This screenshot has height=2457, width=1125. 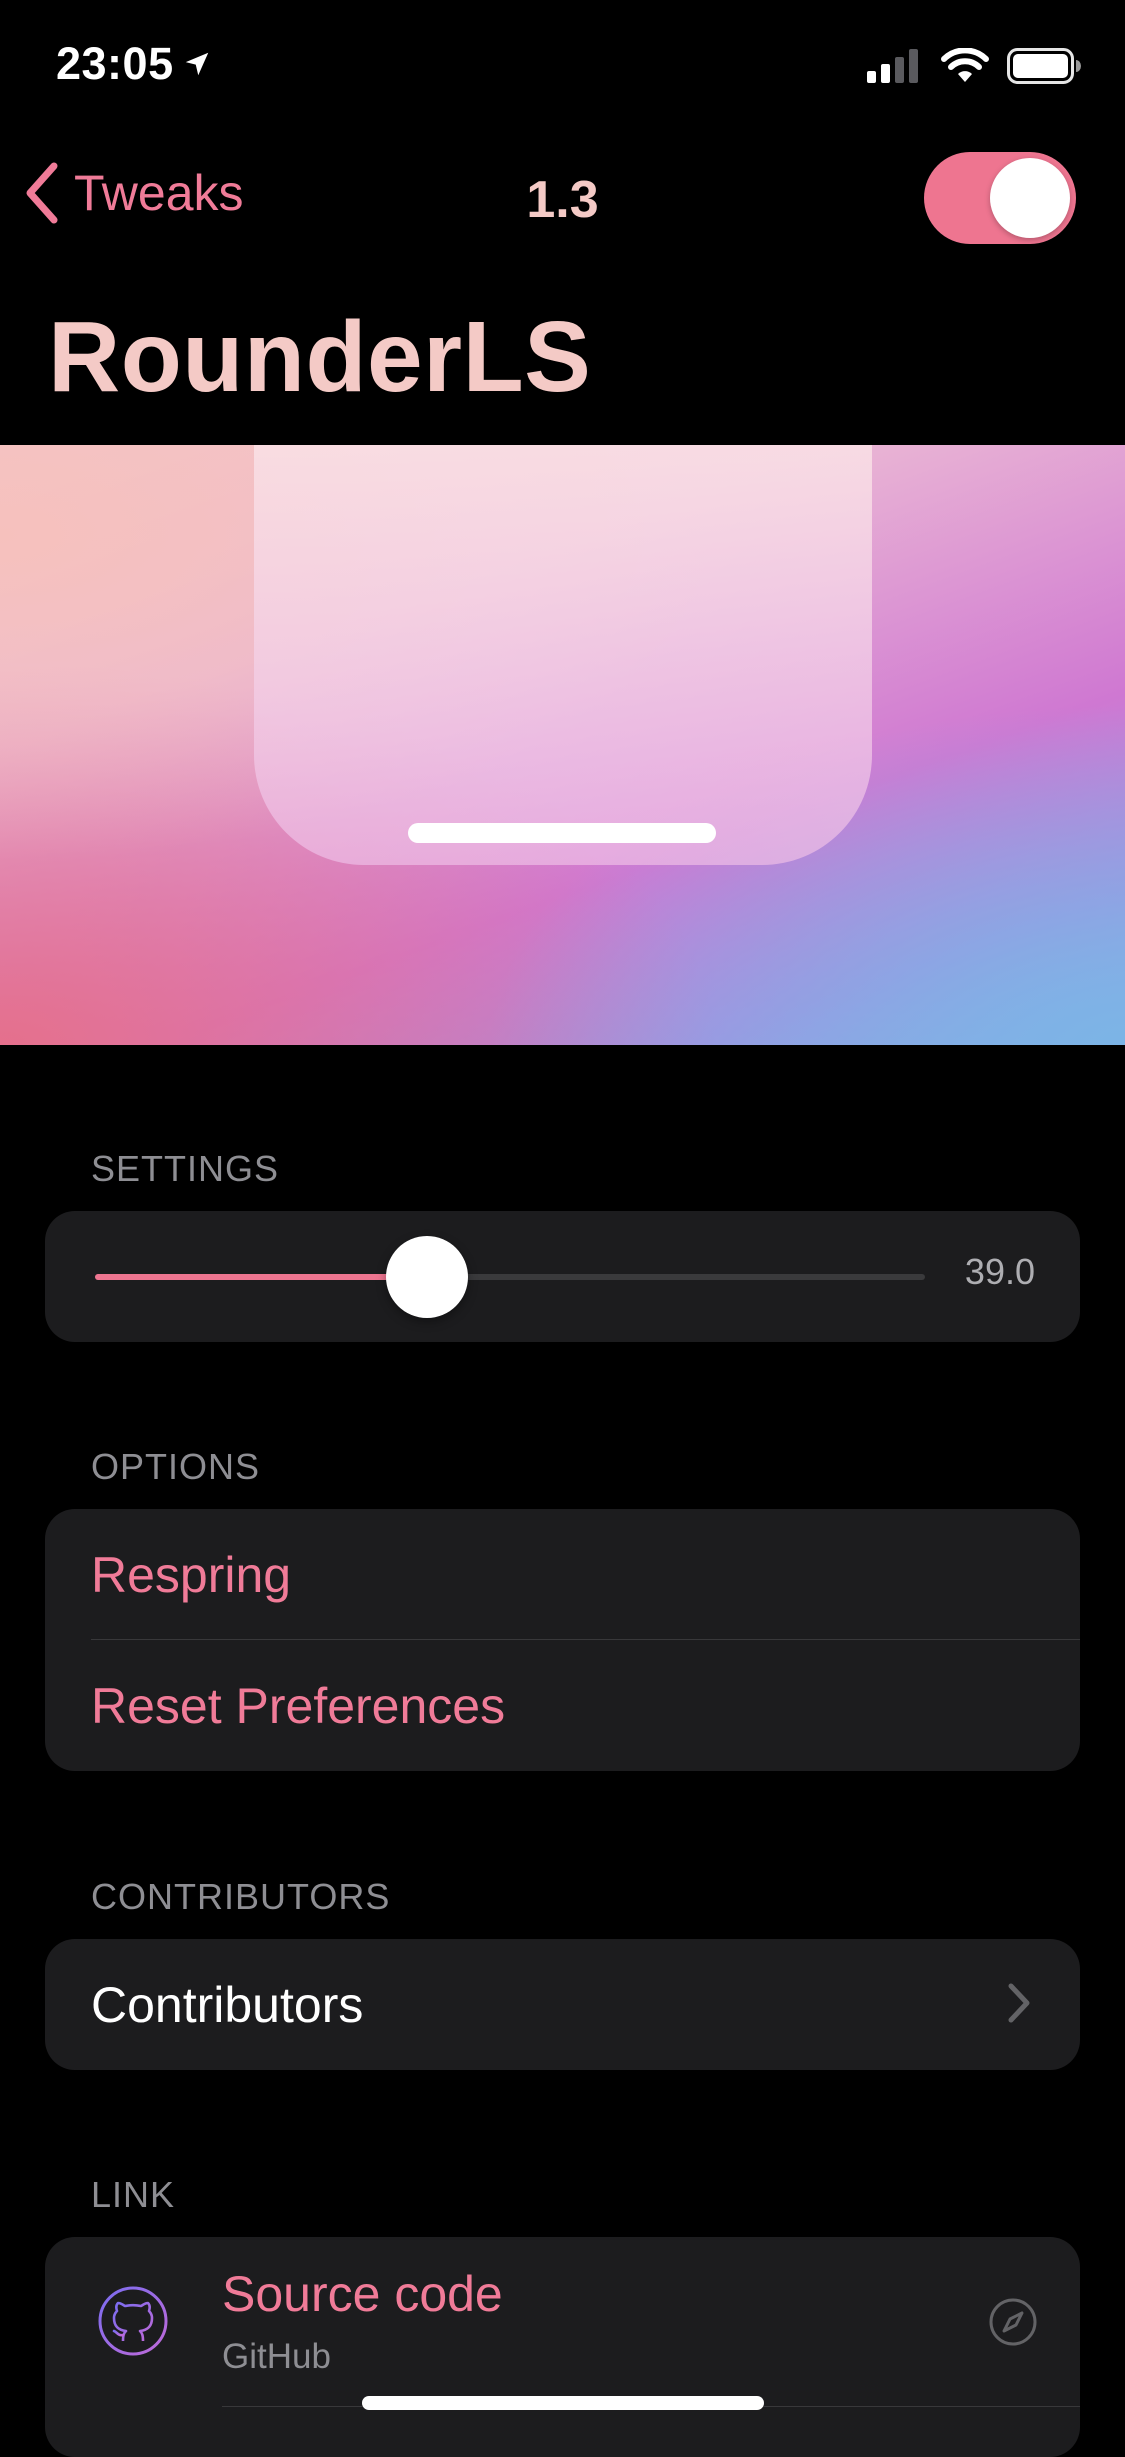 What do you see at coordinates (892, 66) in the screenshot?
I see `cellular-signal-icon` at bounding box center [892, 66].